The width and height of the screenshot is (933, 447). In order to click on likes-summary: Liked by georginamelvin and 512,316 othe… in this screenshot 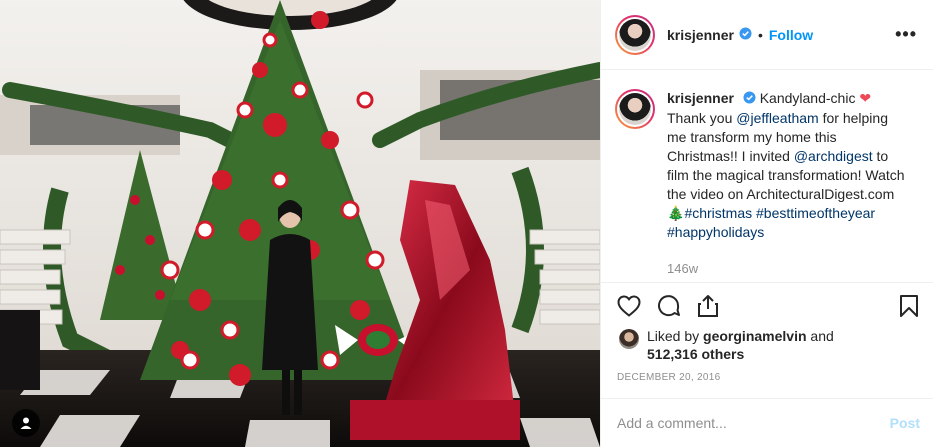, I will do `click(726, 345)`.